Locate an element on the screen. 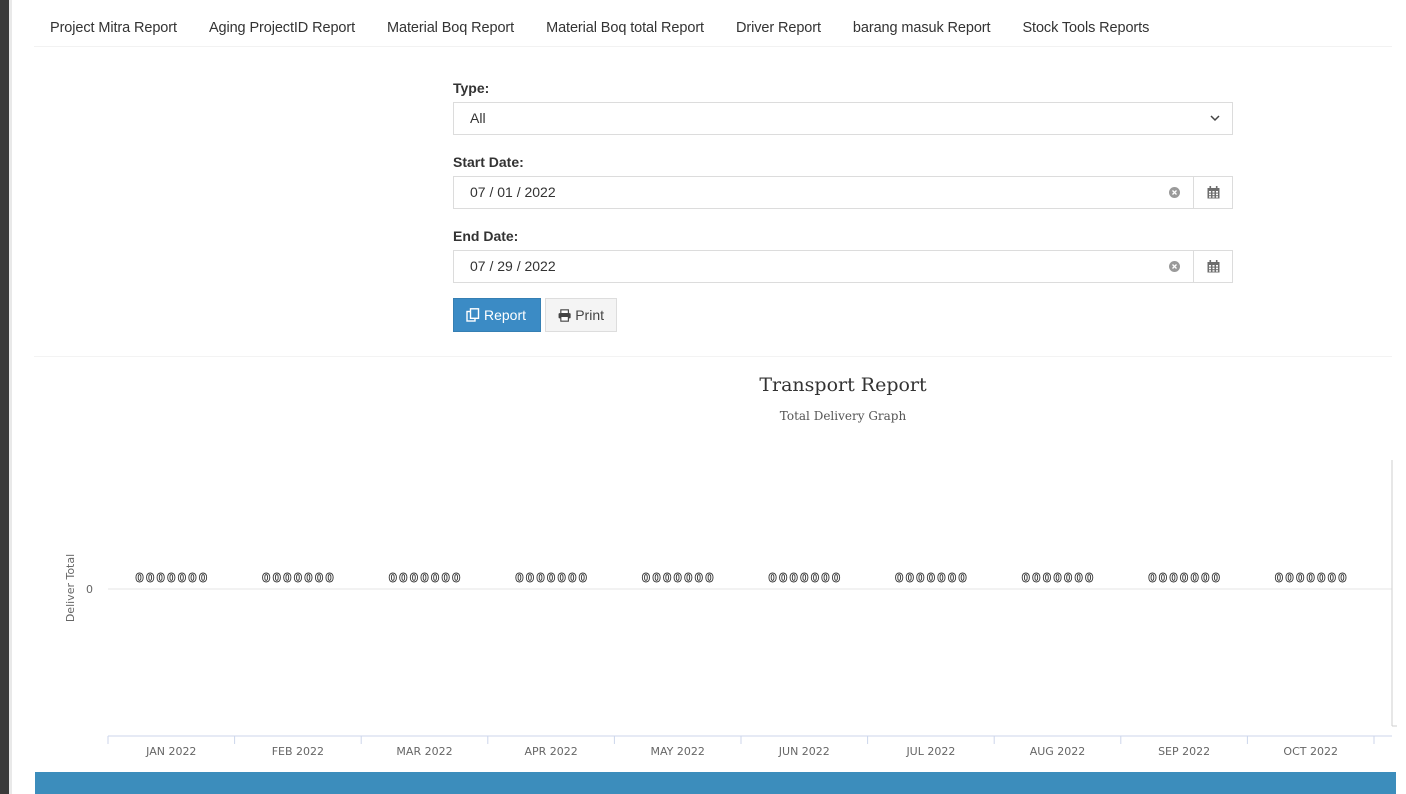  nav-material-boq-total-report: Material Boq total Report is located at coordinates (625, 29).